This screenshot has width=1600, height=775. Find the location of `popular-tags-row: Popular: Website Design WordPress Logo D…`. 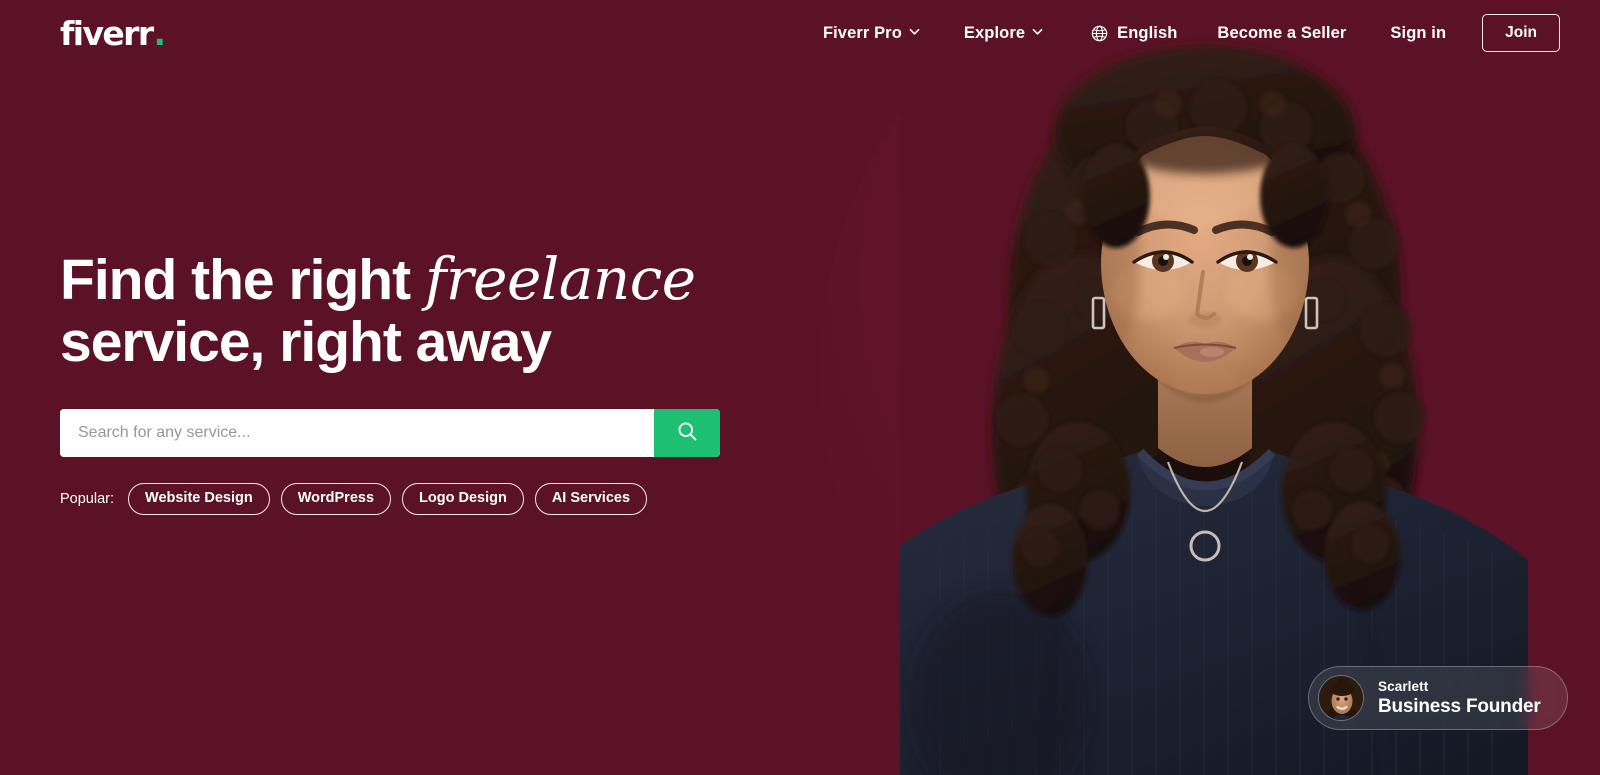

popular-tags-row: Popular: Website Design WordPress Logo D… is located at coordinates (410, 499).